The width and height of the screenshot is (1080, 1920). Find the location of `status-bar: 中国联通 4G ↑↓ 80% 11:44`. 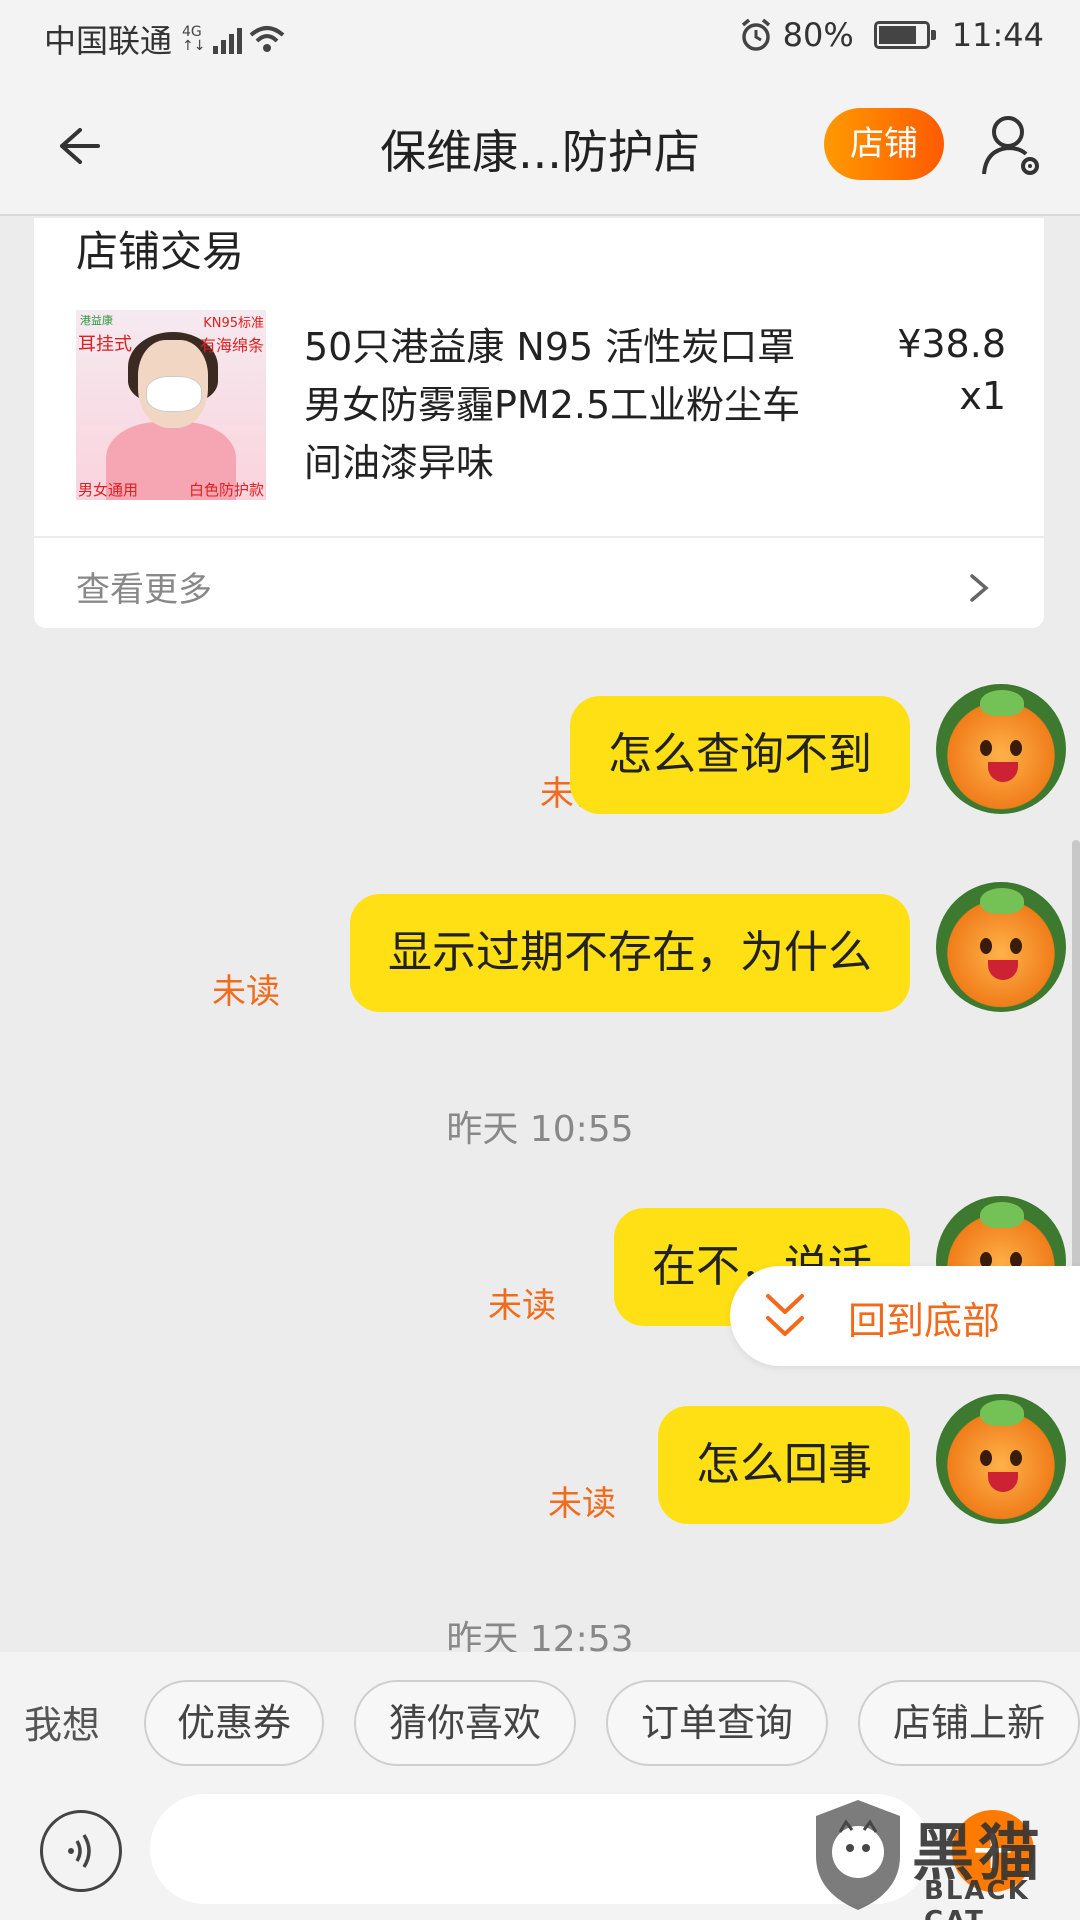

status-bar: 中国联通 4G ↑↓ 80% 11:44 is located at coordinates (540, 38).